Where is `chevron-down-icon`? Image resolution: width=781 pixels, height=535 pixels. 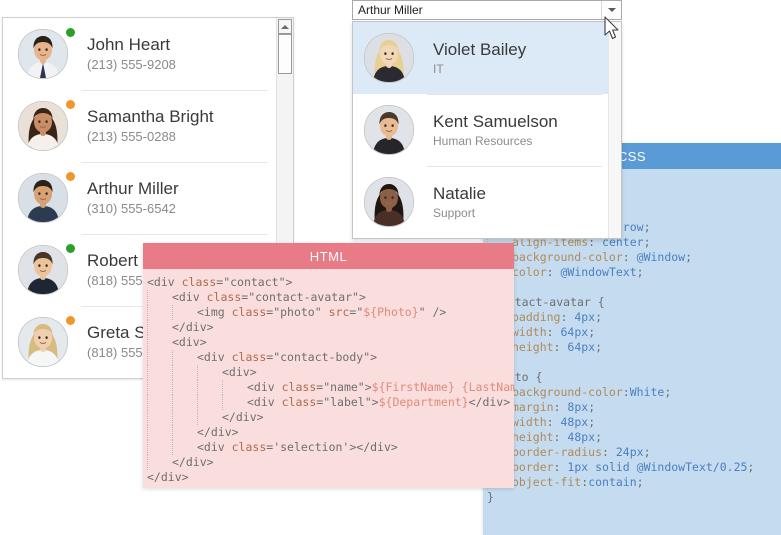 chevron-down-icon is located at coordinates (611, 10).